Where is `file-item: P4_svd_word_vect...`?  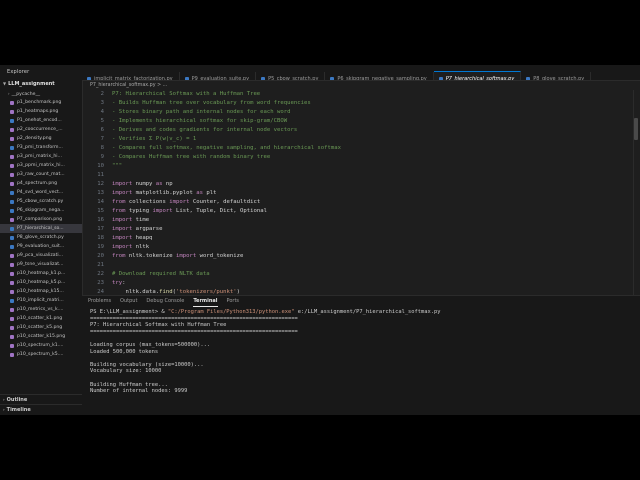 file-item: P4_svd_word_vect... is located at coordinates (41, 192).